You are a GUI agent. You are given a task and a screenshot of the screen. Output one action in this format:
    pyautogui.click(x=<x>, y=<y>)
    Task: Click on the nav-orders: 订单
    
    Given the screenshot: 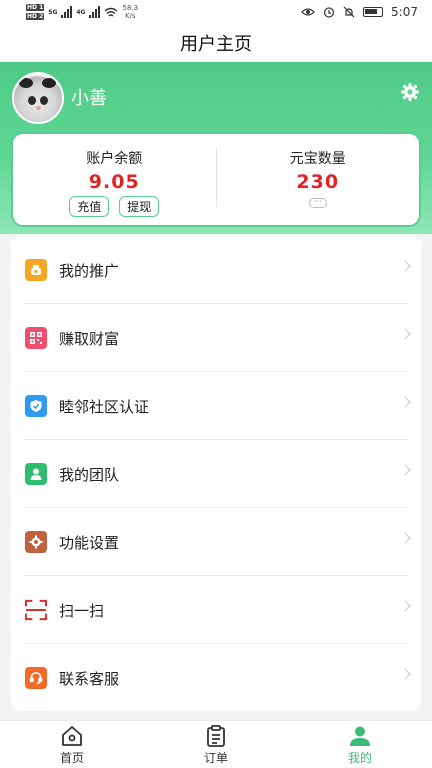 What is the action you would take?
    pyautogui.click(x=216, y=744)
    